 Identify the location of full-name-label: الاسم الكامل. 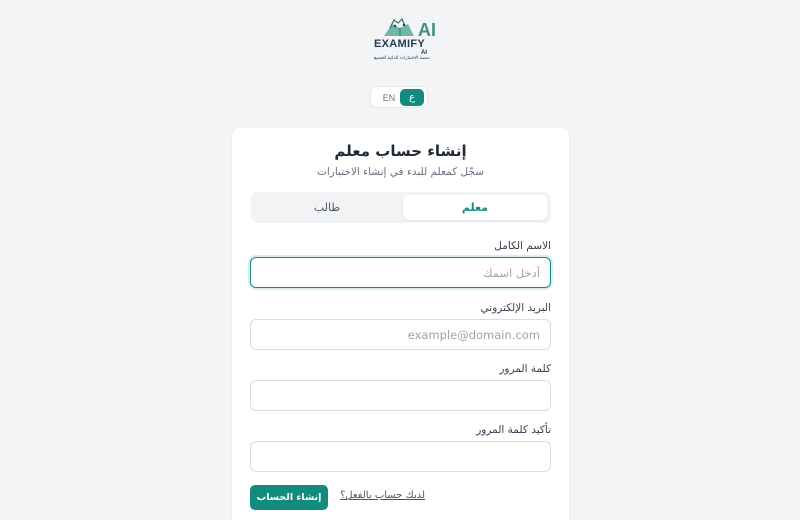
(522, 246).